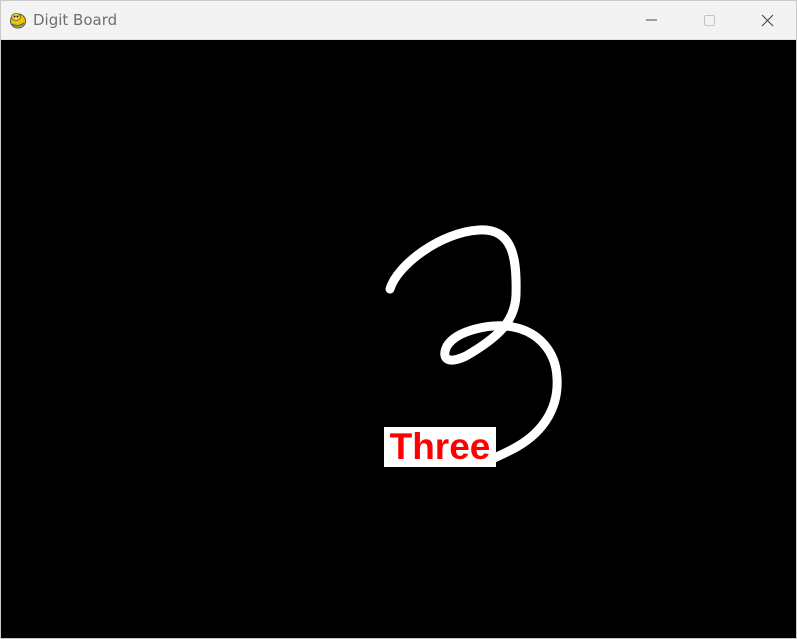 The height and width of the screenshot is (639, 797). I want to click on maximize-button, so click(709, 20).